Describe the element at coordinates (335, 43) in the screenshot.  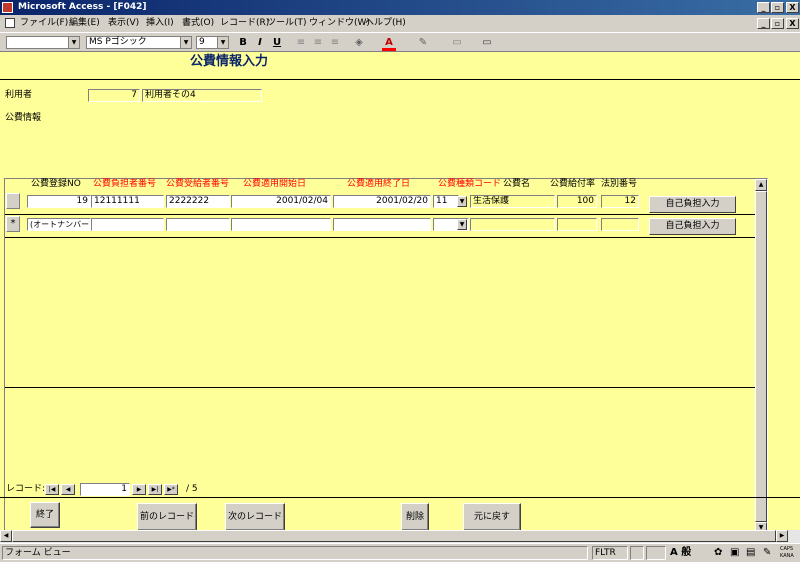
I see `align-right-icon: ≡` at that location.